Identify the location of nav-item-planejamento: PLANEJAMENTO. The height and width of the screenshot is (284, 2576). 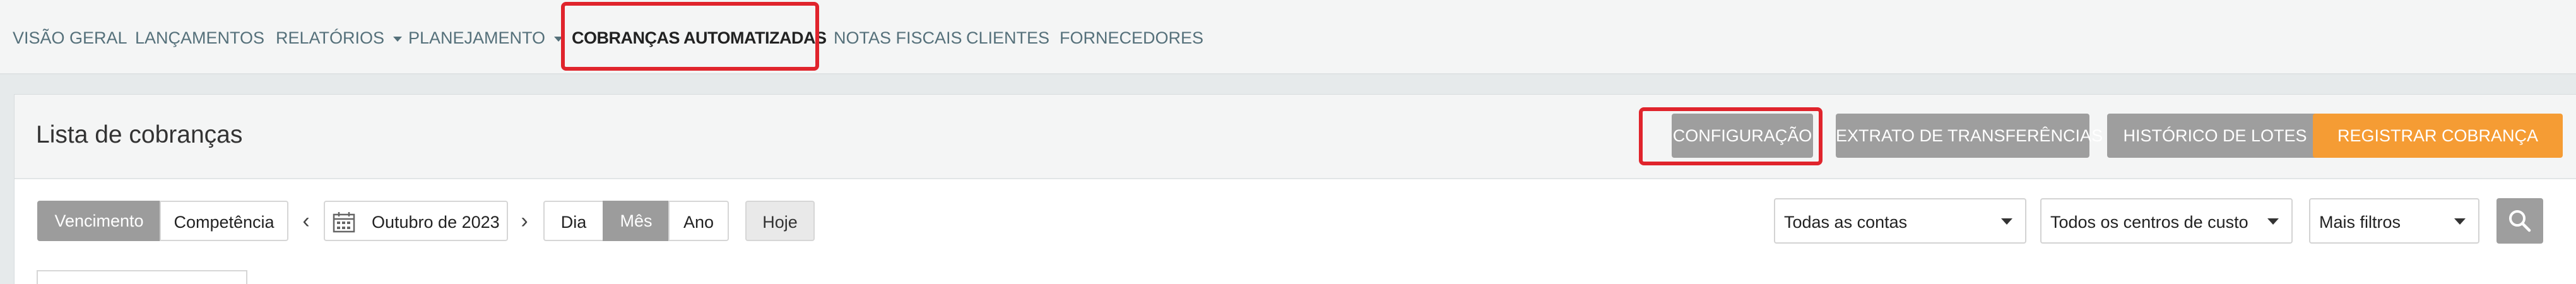
(486, 38).